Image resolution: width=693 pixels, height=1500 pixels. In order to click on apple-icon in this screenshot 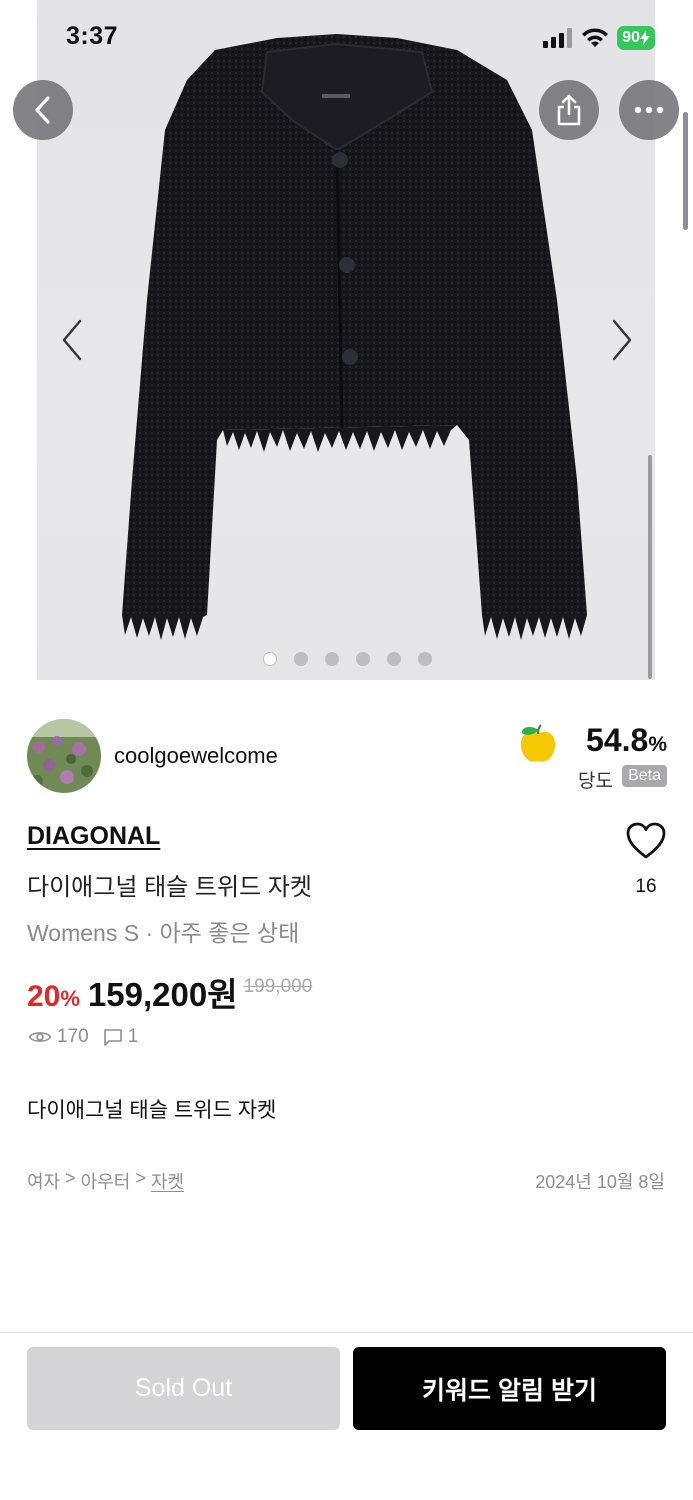, I will do `click(538, 743)`.